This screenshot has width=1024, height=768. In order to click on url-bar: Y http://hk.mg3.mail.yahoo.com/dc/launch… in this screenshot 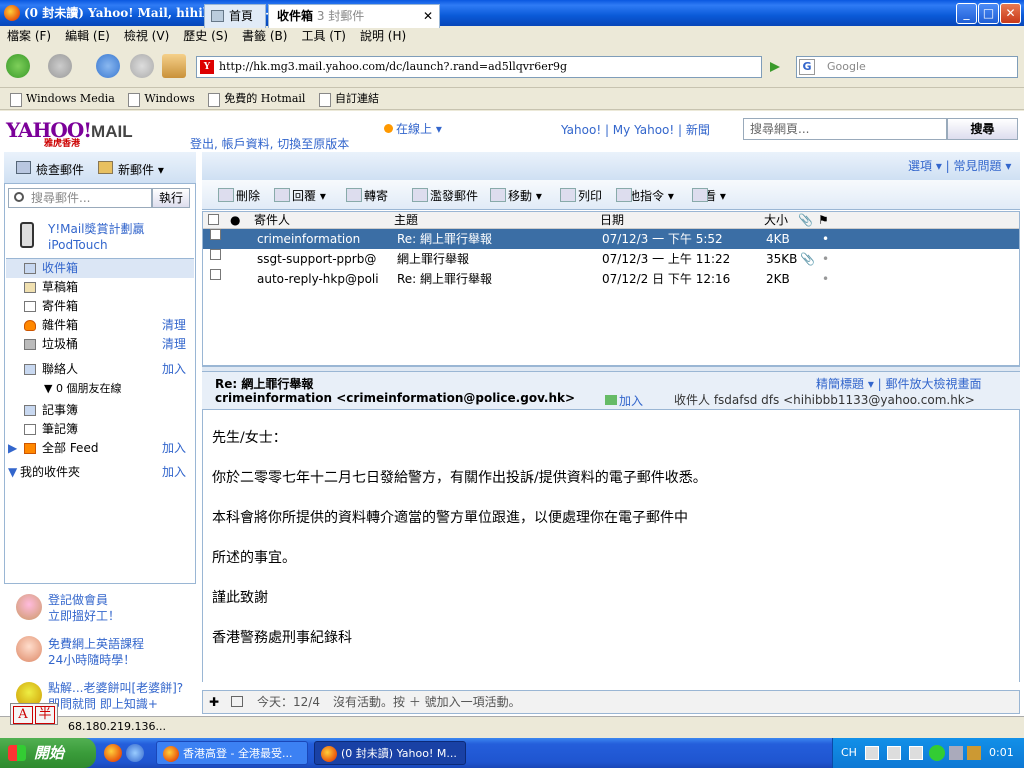, I will do `click(479, 67)`.